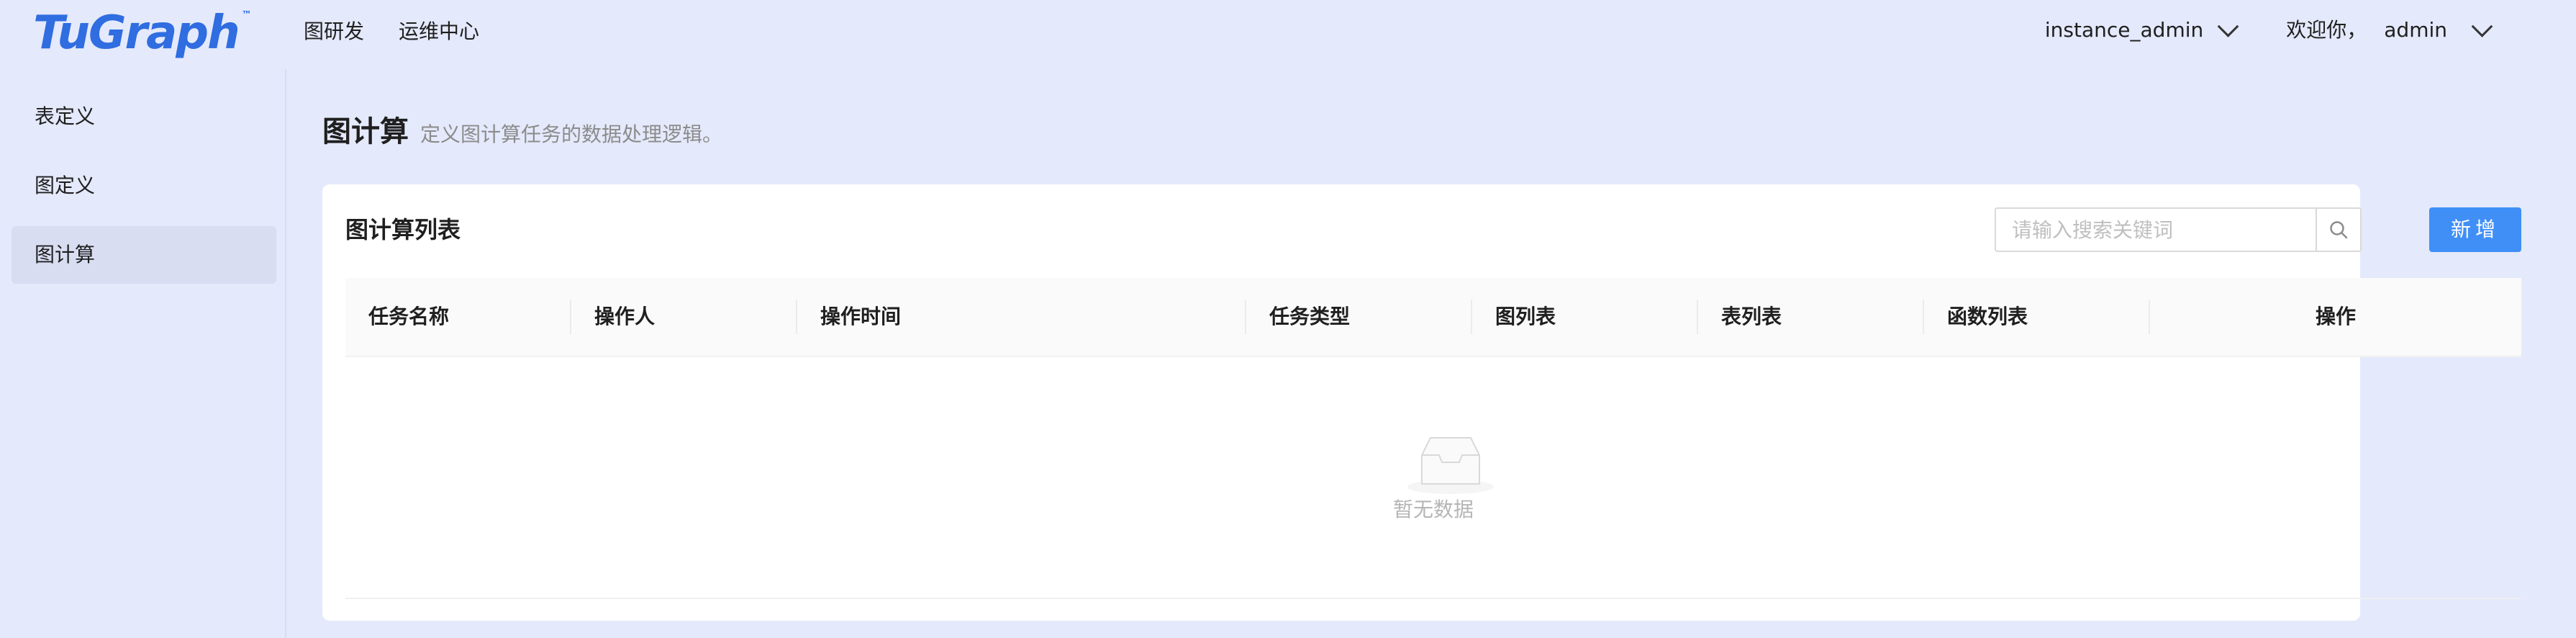 The height and width of the screenshot is (638, 2576). Describe the element at coordinates (334, 31) in the screenshot. I see `nav-graph-dev: 图研发` at that location.